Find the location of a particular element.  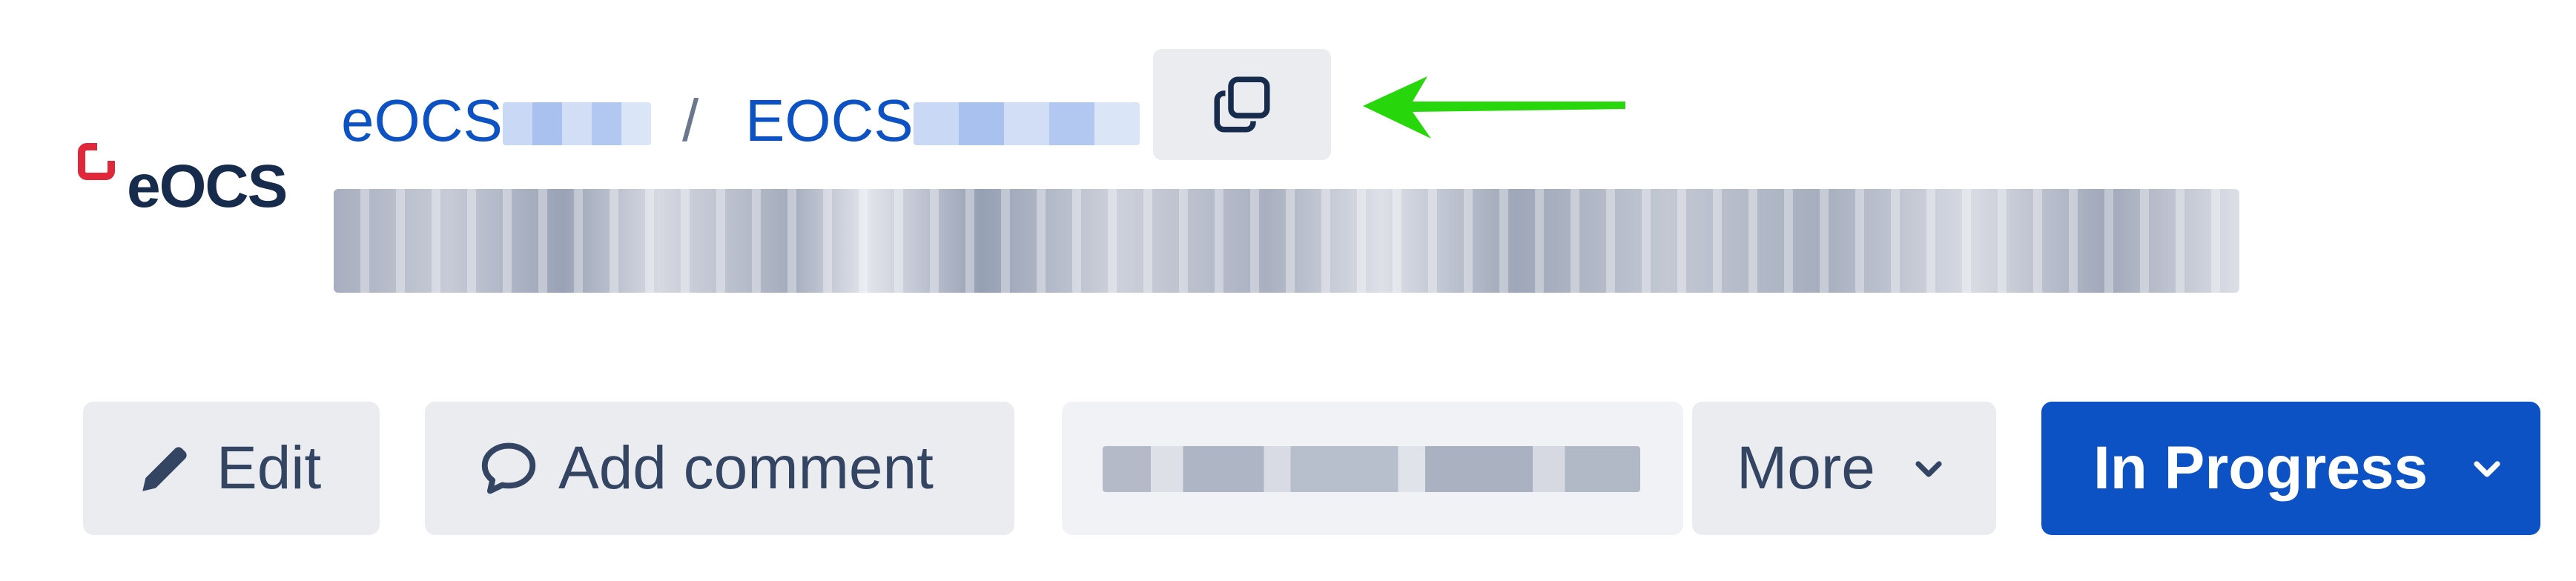

pencil-icon is located at coordinates (165, 468).